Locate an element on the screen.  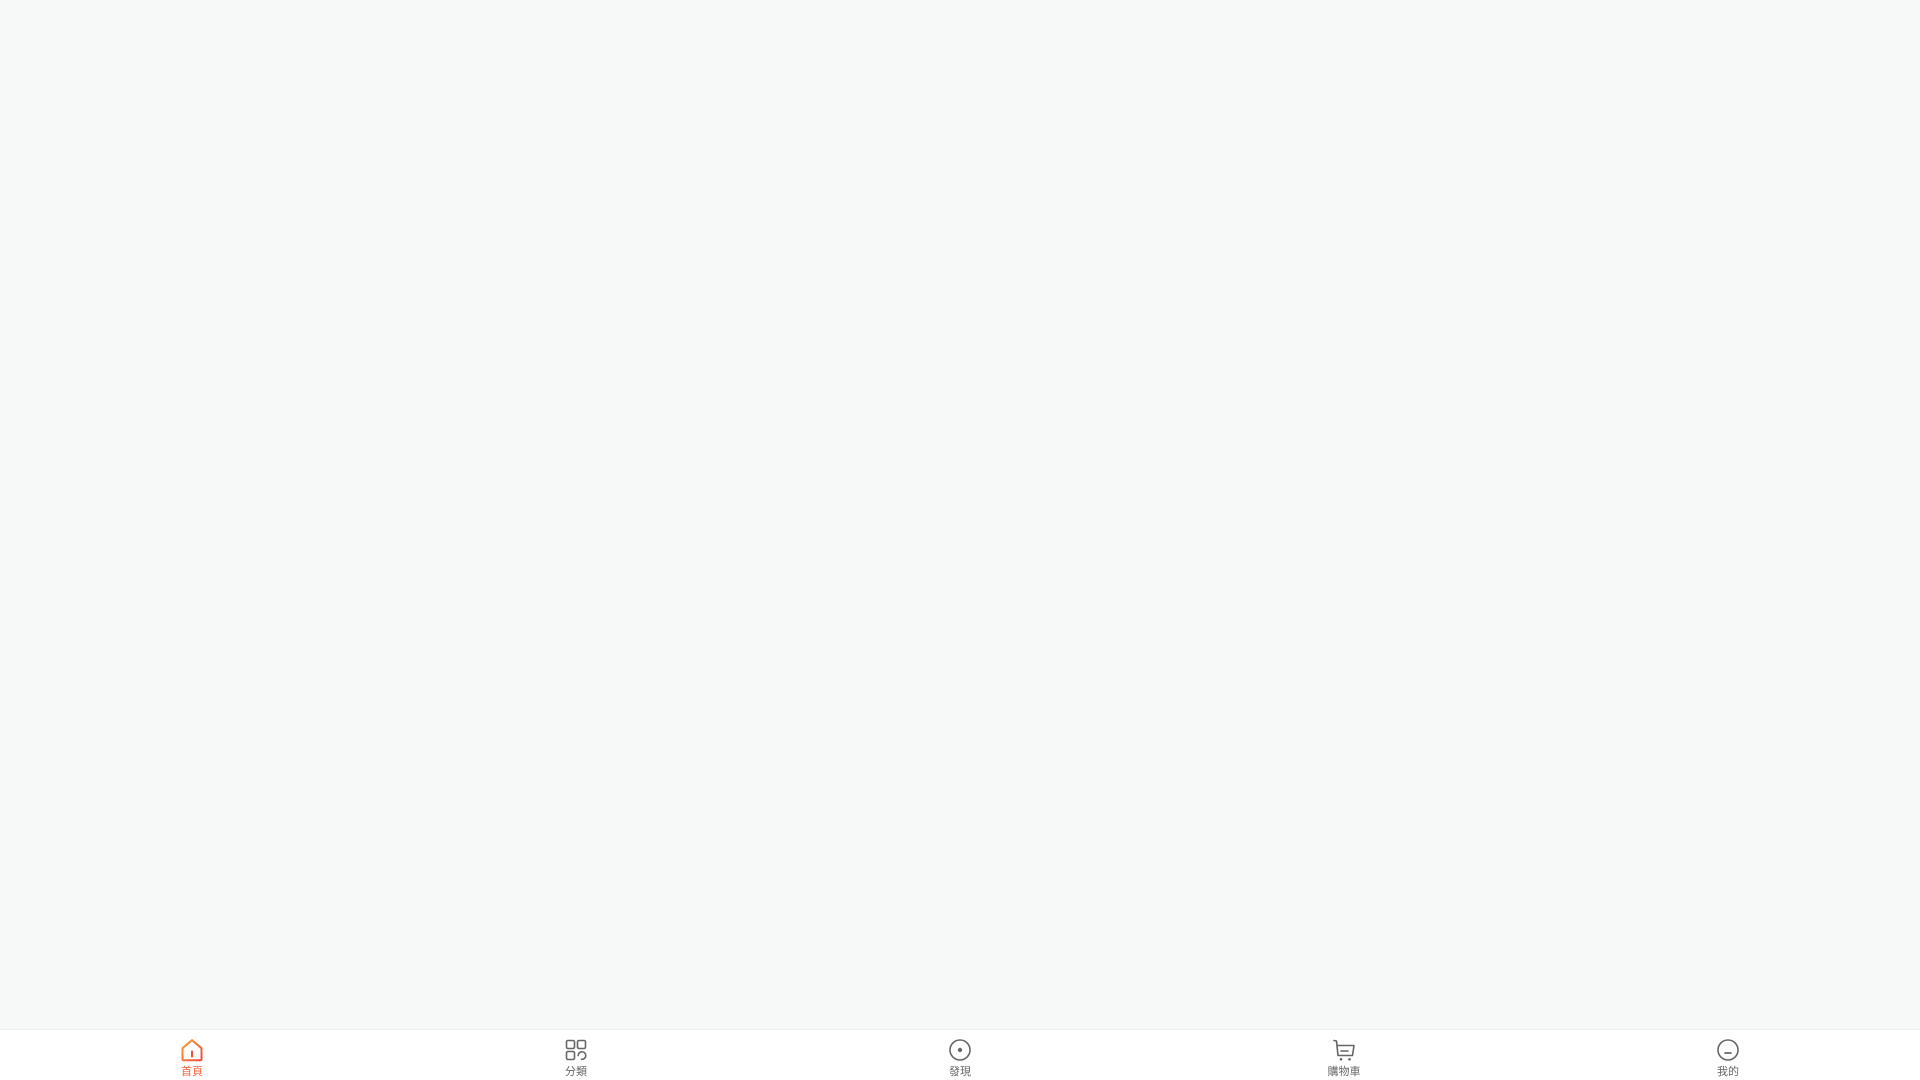
tab-category-label: 分類 is located at coordinates (576, 1071).